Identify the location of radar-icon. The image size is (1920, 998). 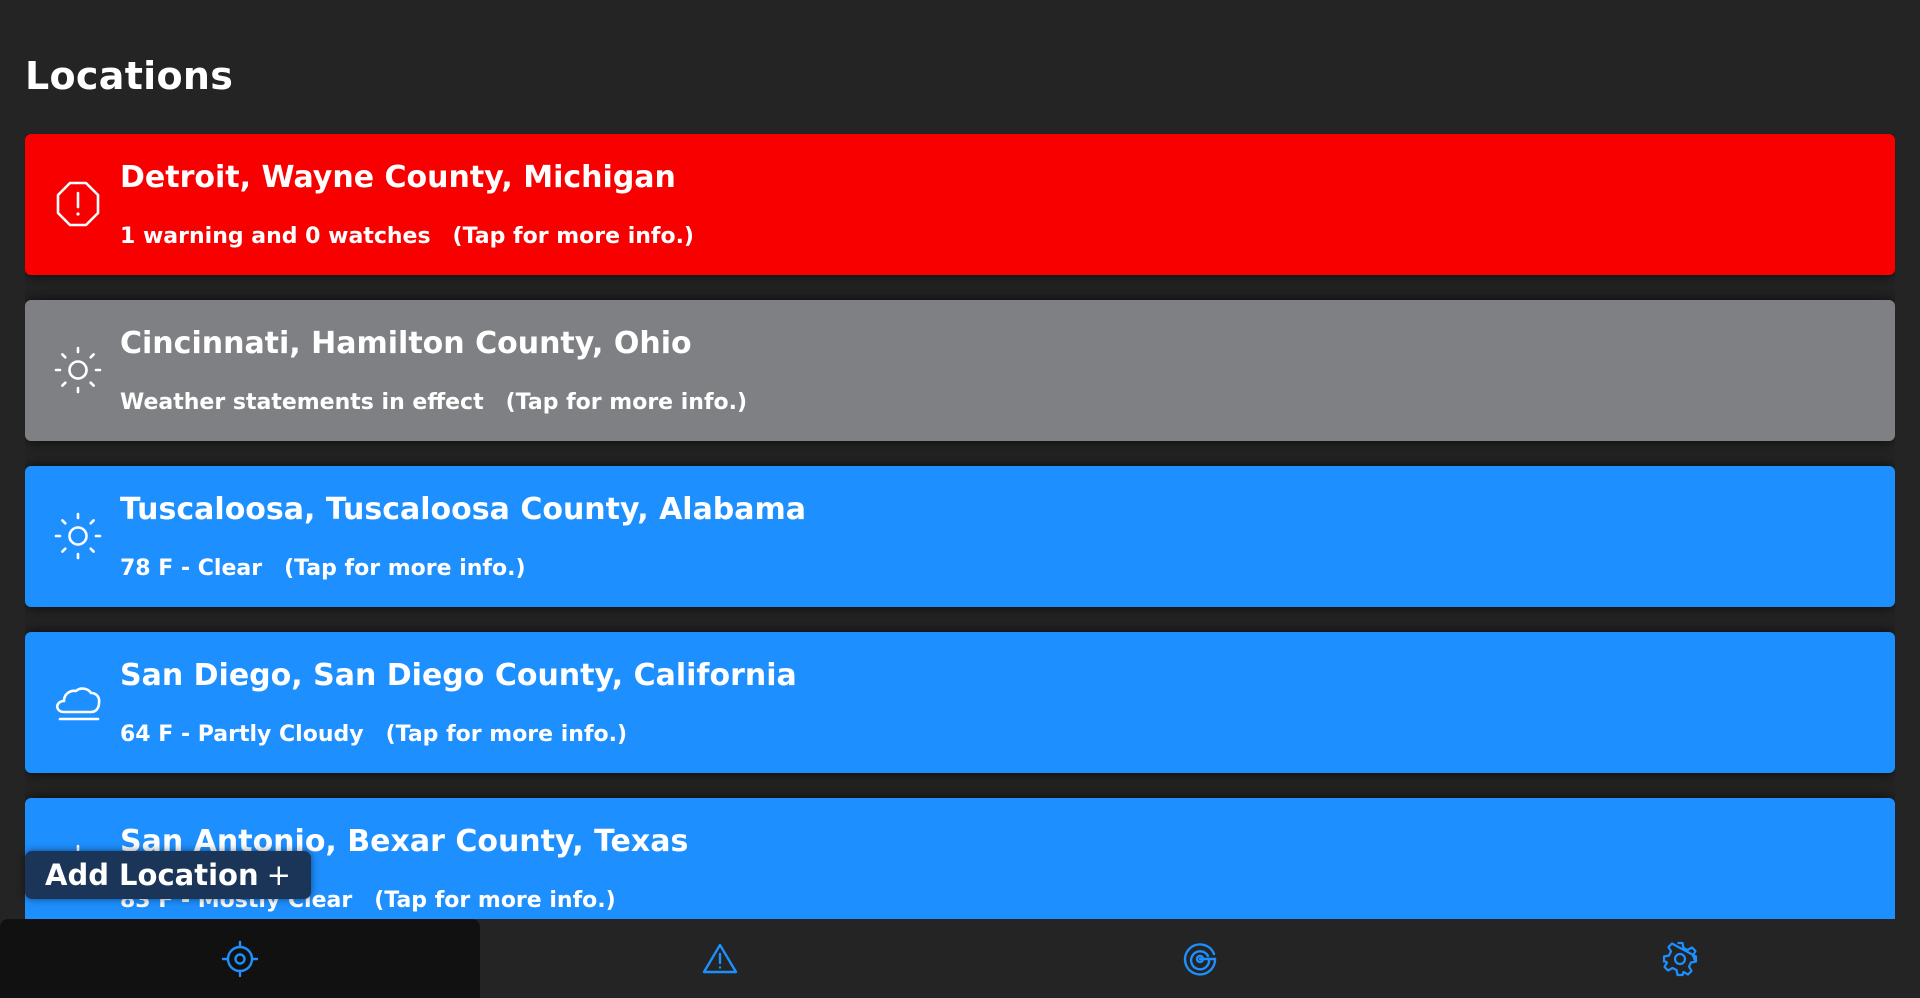
(1200, 959).